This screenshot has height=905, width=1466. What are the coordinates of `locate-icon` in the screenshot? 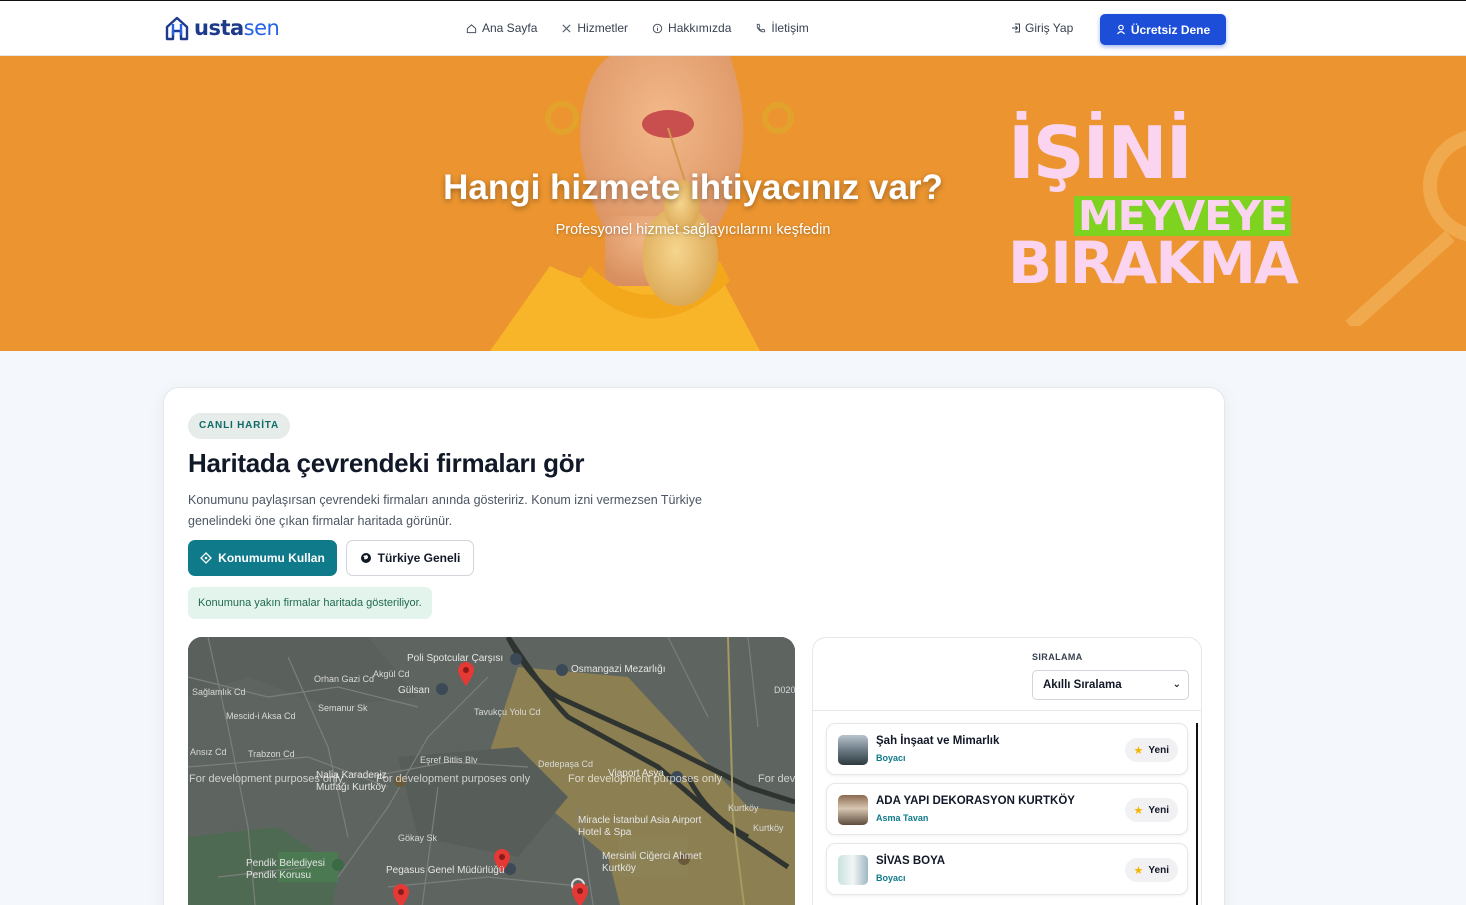 It's located at (206, 558).